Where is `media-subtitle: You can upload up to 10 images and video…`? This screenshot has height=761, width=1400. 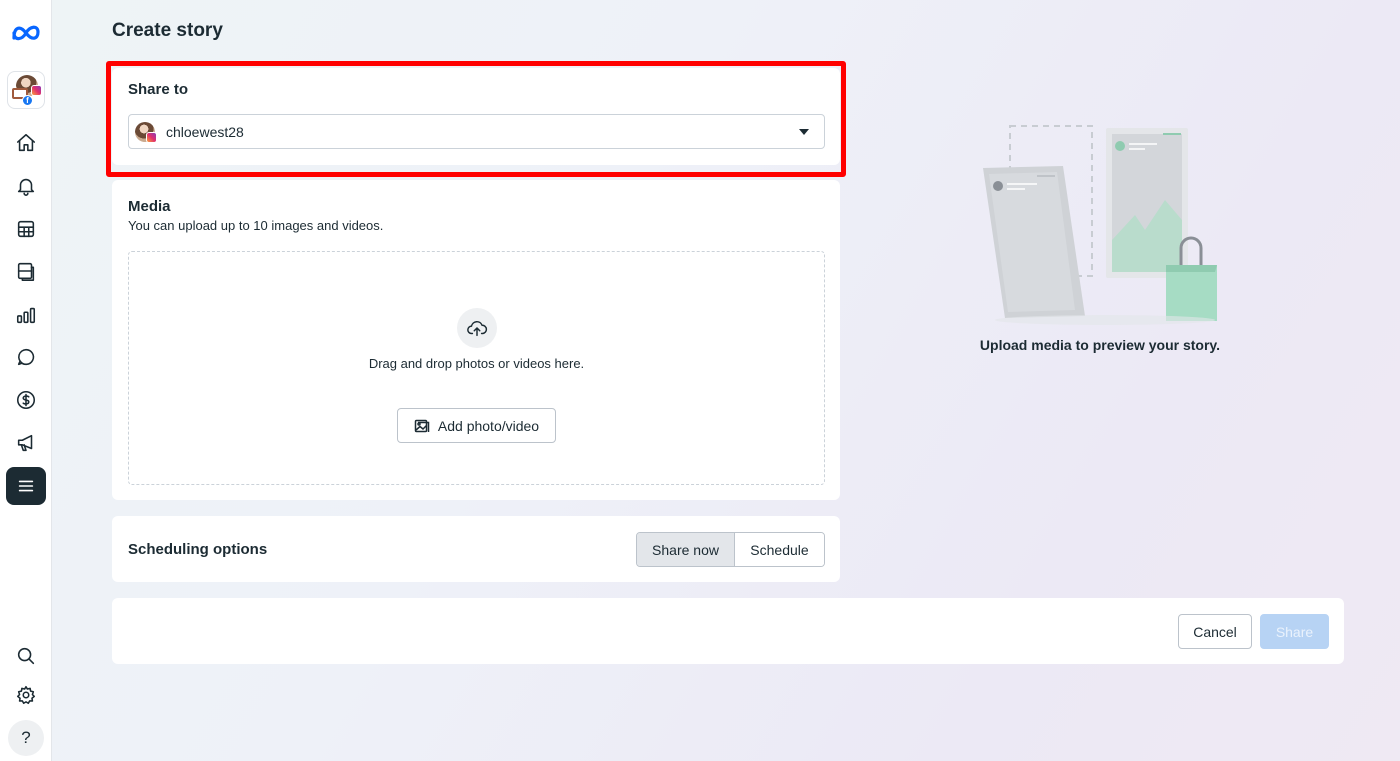 media-subtitle: You can upload up to 10 images and video… is located at coordinates (256, 225).